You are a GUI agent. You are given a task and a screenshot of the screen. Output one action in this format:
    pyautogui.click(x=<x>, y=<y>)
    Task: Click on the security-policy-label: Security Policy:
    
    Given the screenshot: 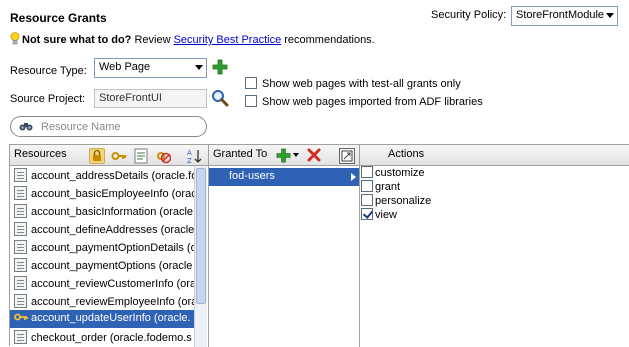 What is the action you would take?
    pyautogui.click(x=469, y=15)
    